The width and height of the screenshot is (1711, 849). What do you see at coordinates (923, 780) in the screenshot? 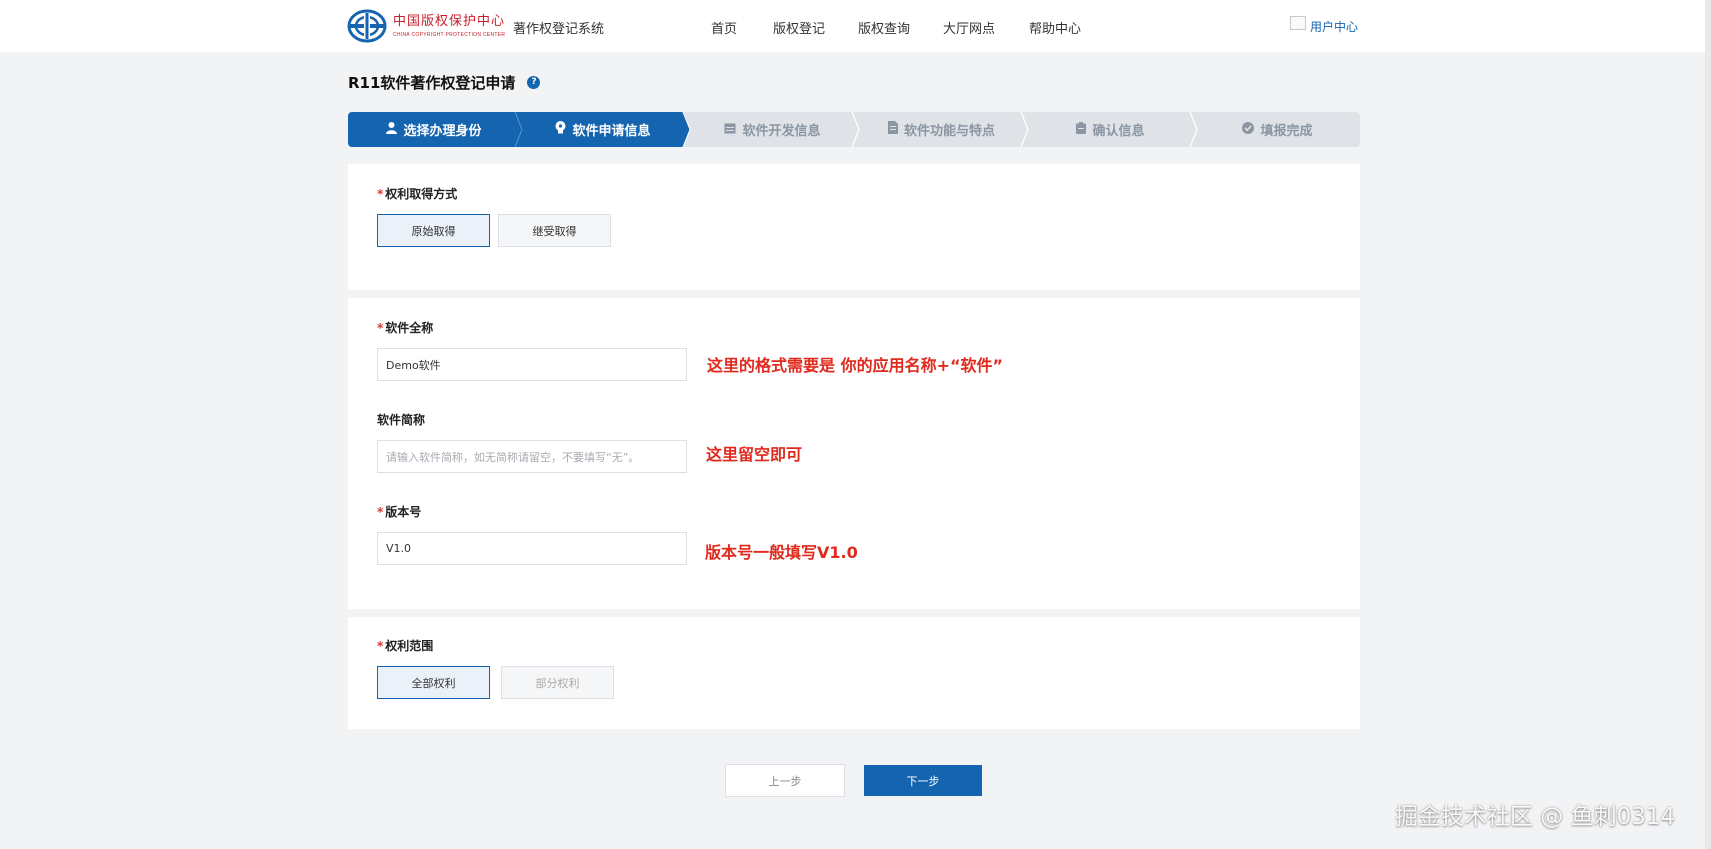
I see `next-step-button: 下一步` at bounding box center [923, 780].